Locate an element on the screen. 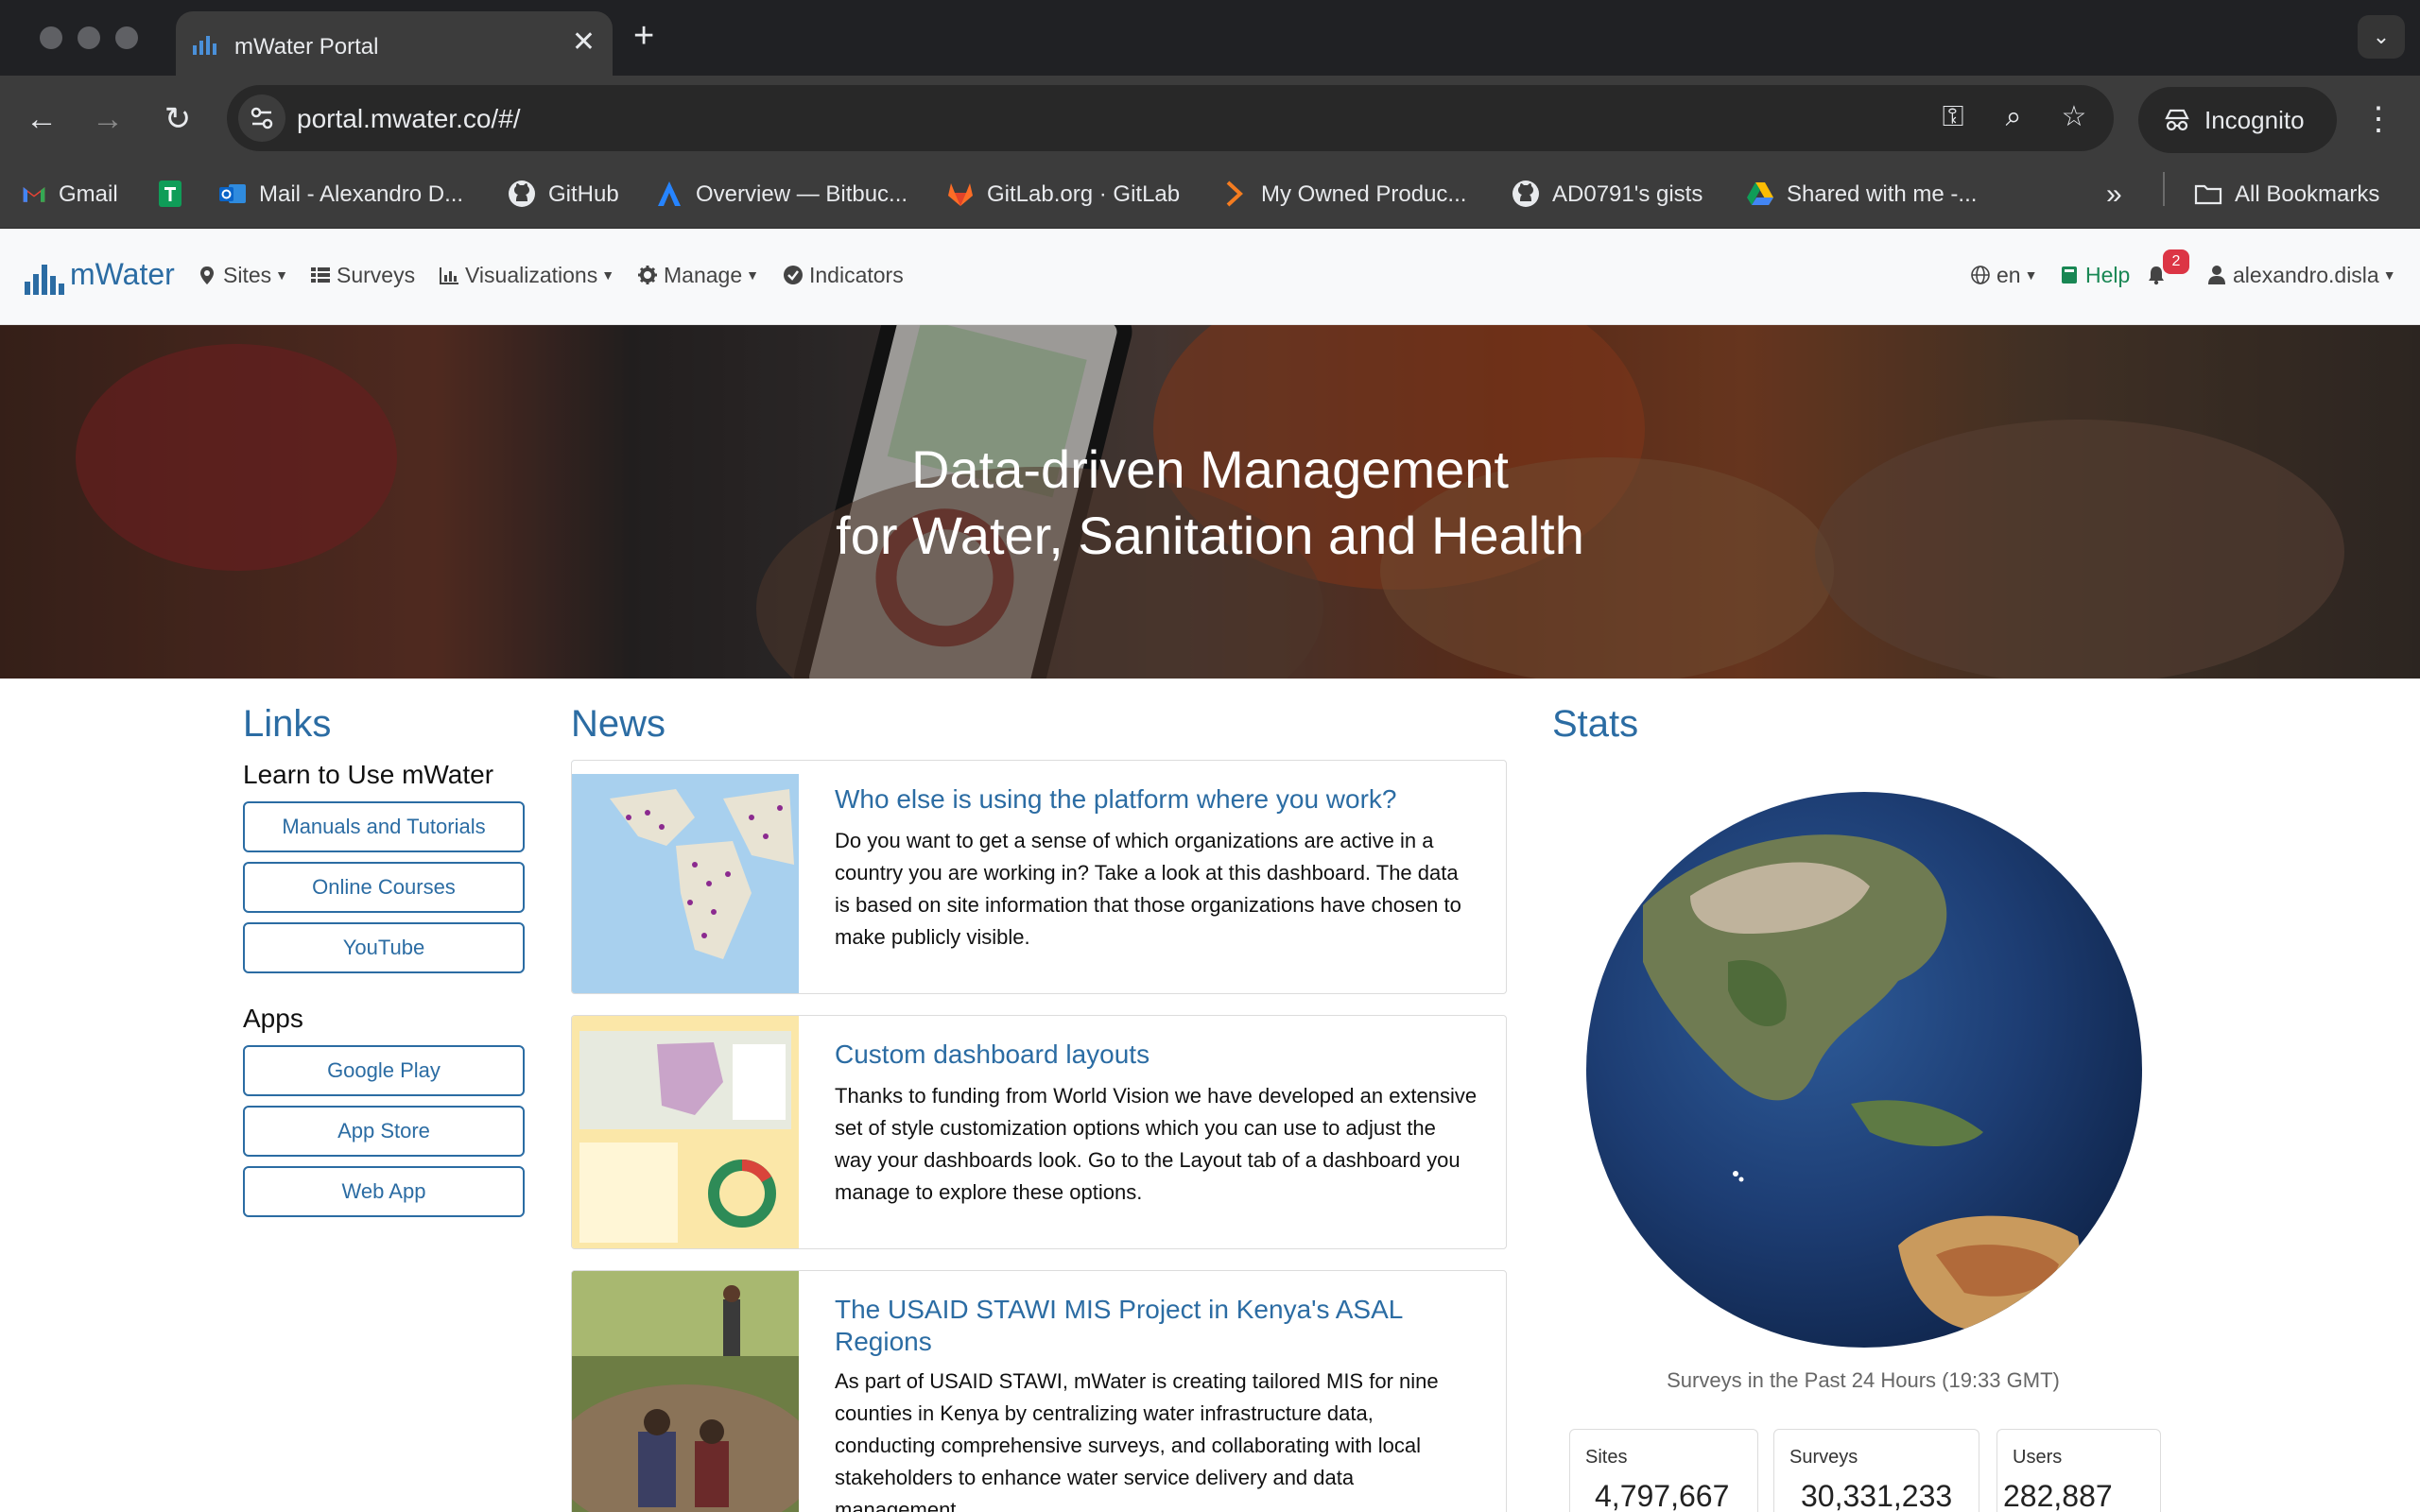  bookmark-star-icon: ☆ is located at coordinates (2074, 117).